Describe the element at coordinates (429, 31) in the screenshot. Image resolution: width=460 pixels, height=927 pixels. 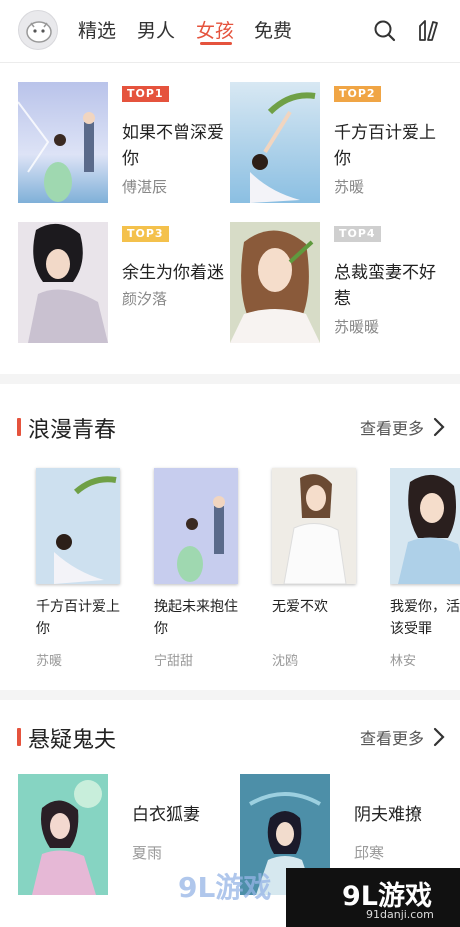
I see `library-icon` at that location.